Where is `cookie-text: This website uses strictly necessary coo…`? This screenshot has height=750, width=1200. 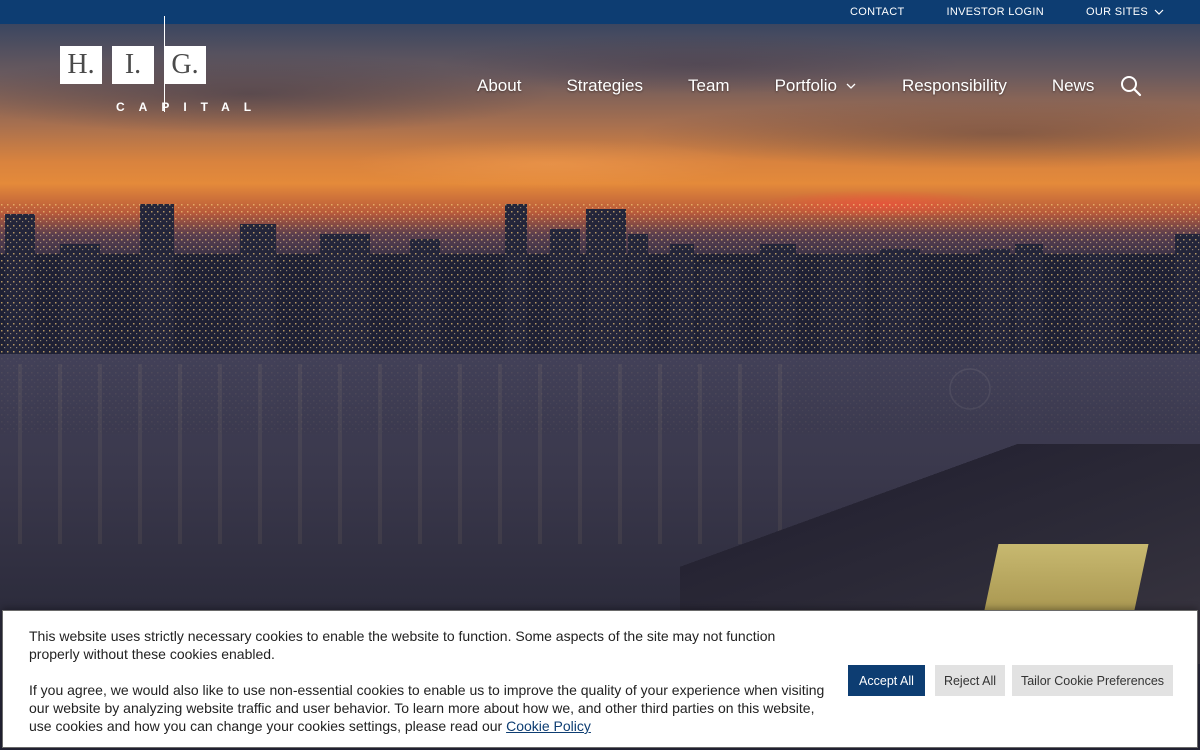
cookie-text: This website uses strictly necessary coo… is located at coordinates (429, 681).